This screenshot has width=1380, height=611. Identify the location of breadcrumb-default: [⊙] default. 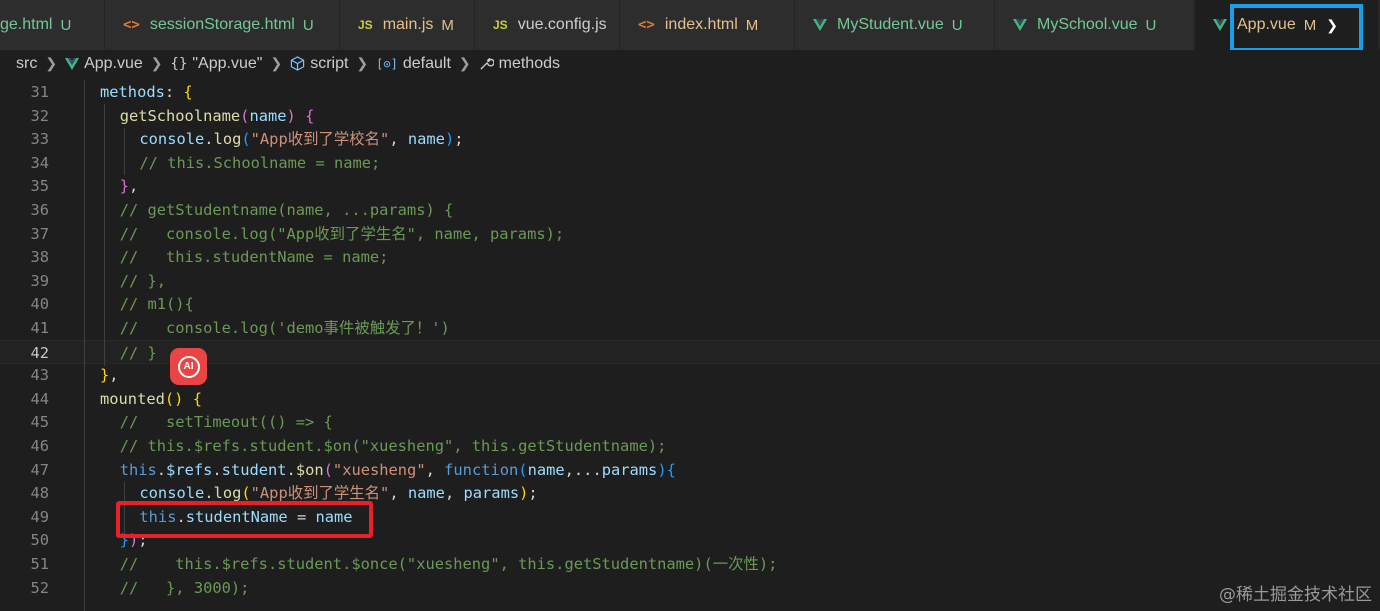
(413, 64).